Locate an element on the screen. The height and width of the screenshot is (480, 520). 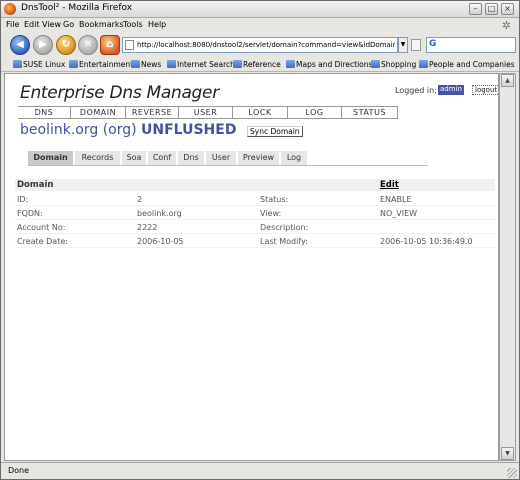
menu-bar: File Edit View Go Bookmarks Tools Help ✲ is located at coordinates (260, 25).